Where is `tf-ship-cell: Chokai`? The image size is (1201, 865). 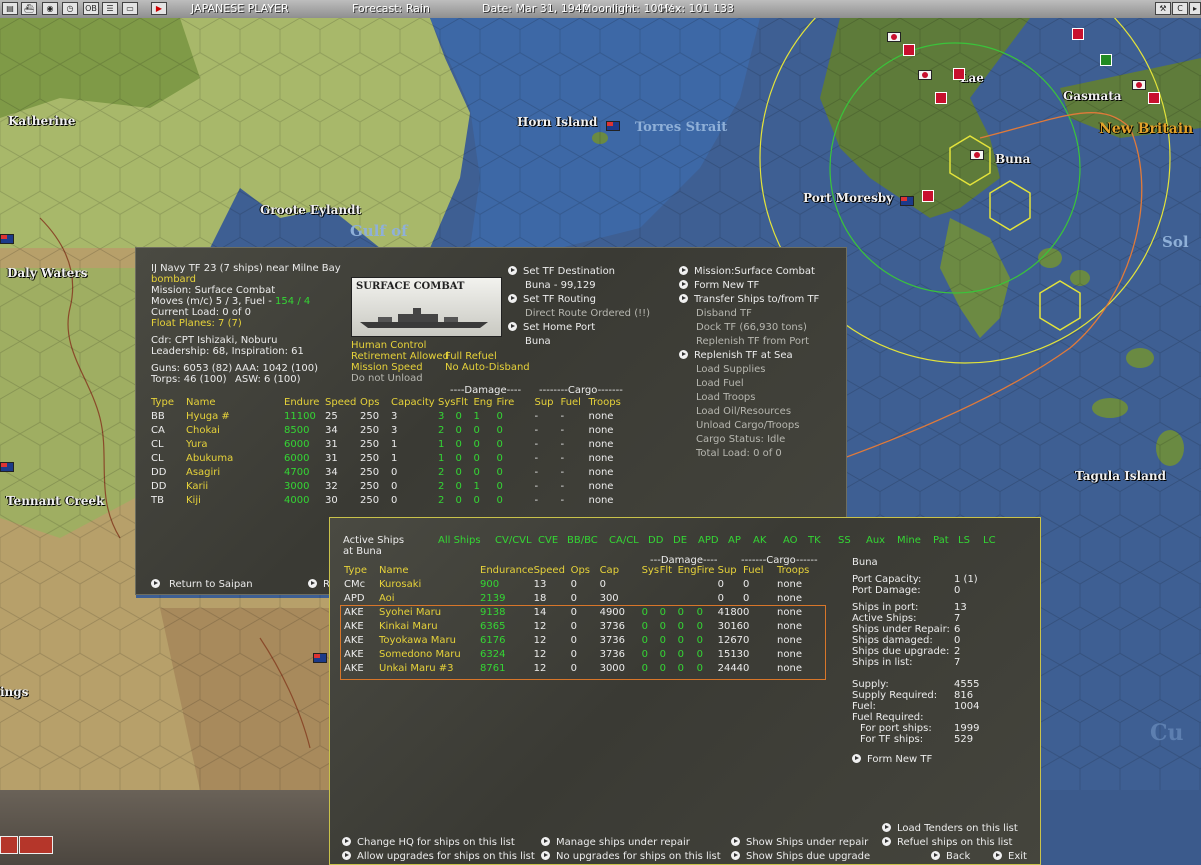
tf-ship-cell: Chokai is located at coordinates (235, 431).